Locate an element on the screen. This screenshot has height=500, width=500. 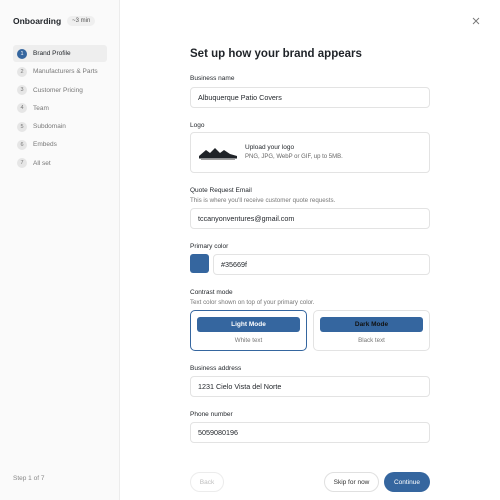
step-number: 3 is located at coordinates (22, 90).